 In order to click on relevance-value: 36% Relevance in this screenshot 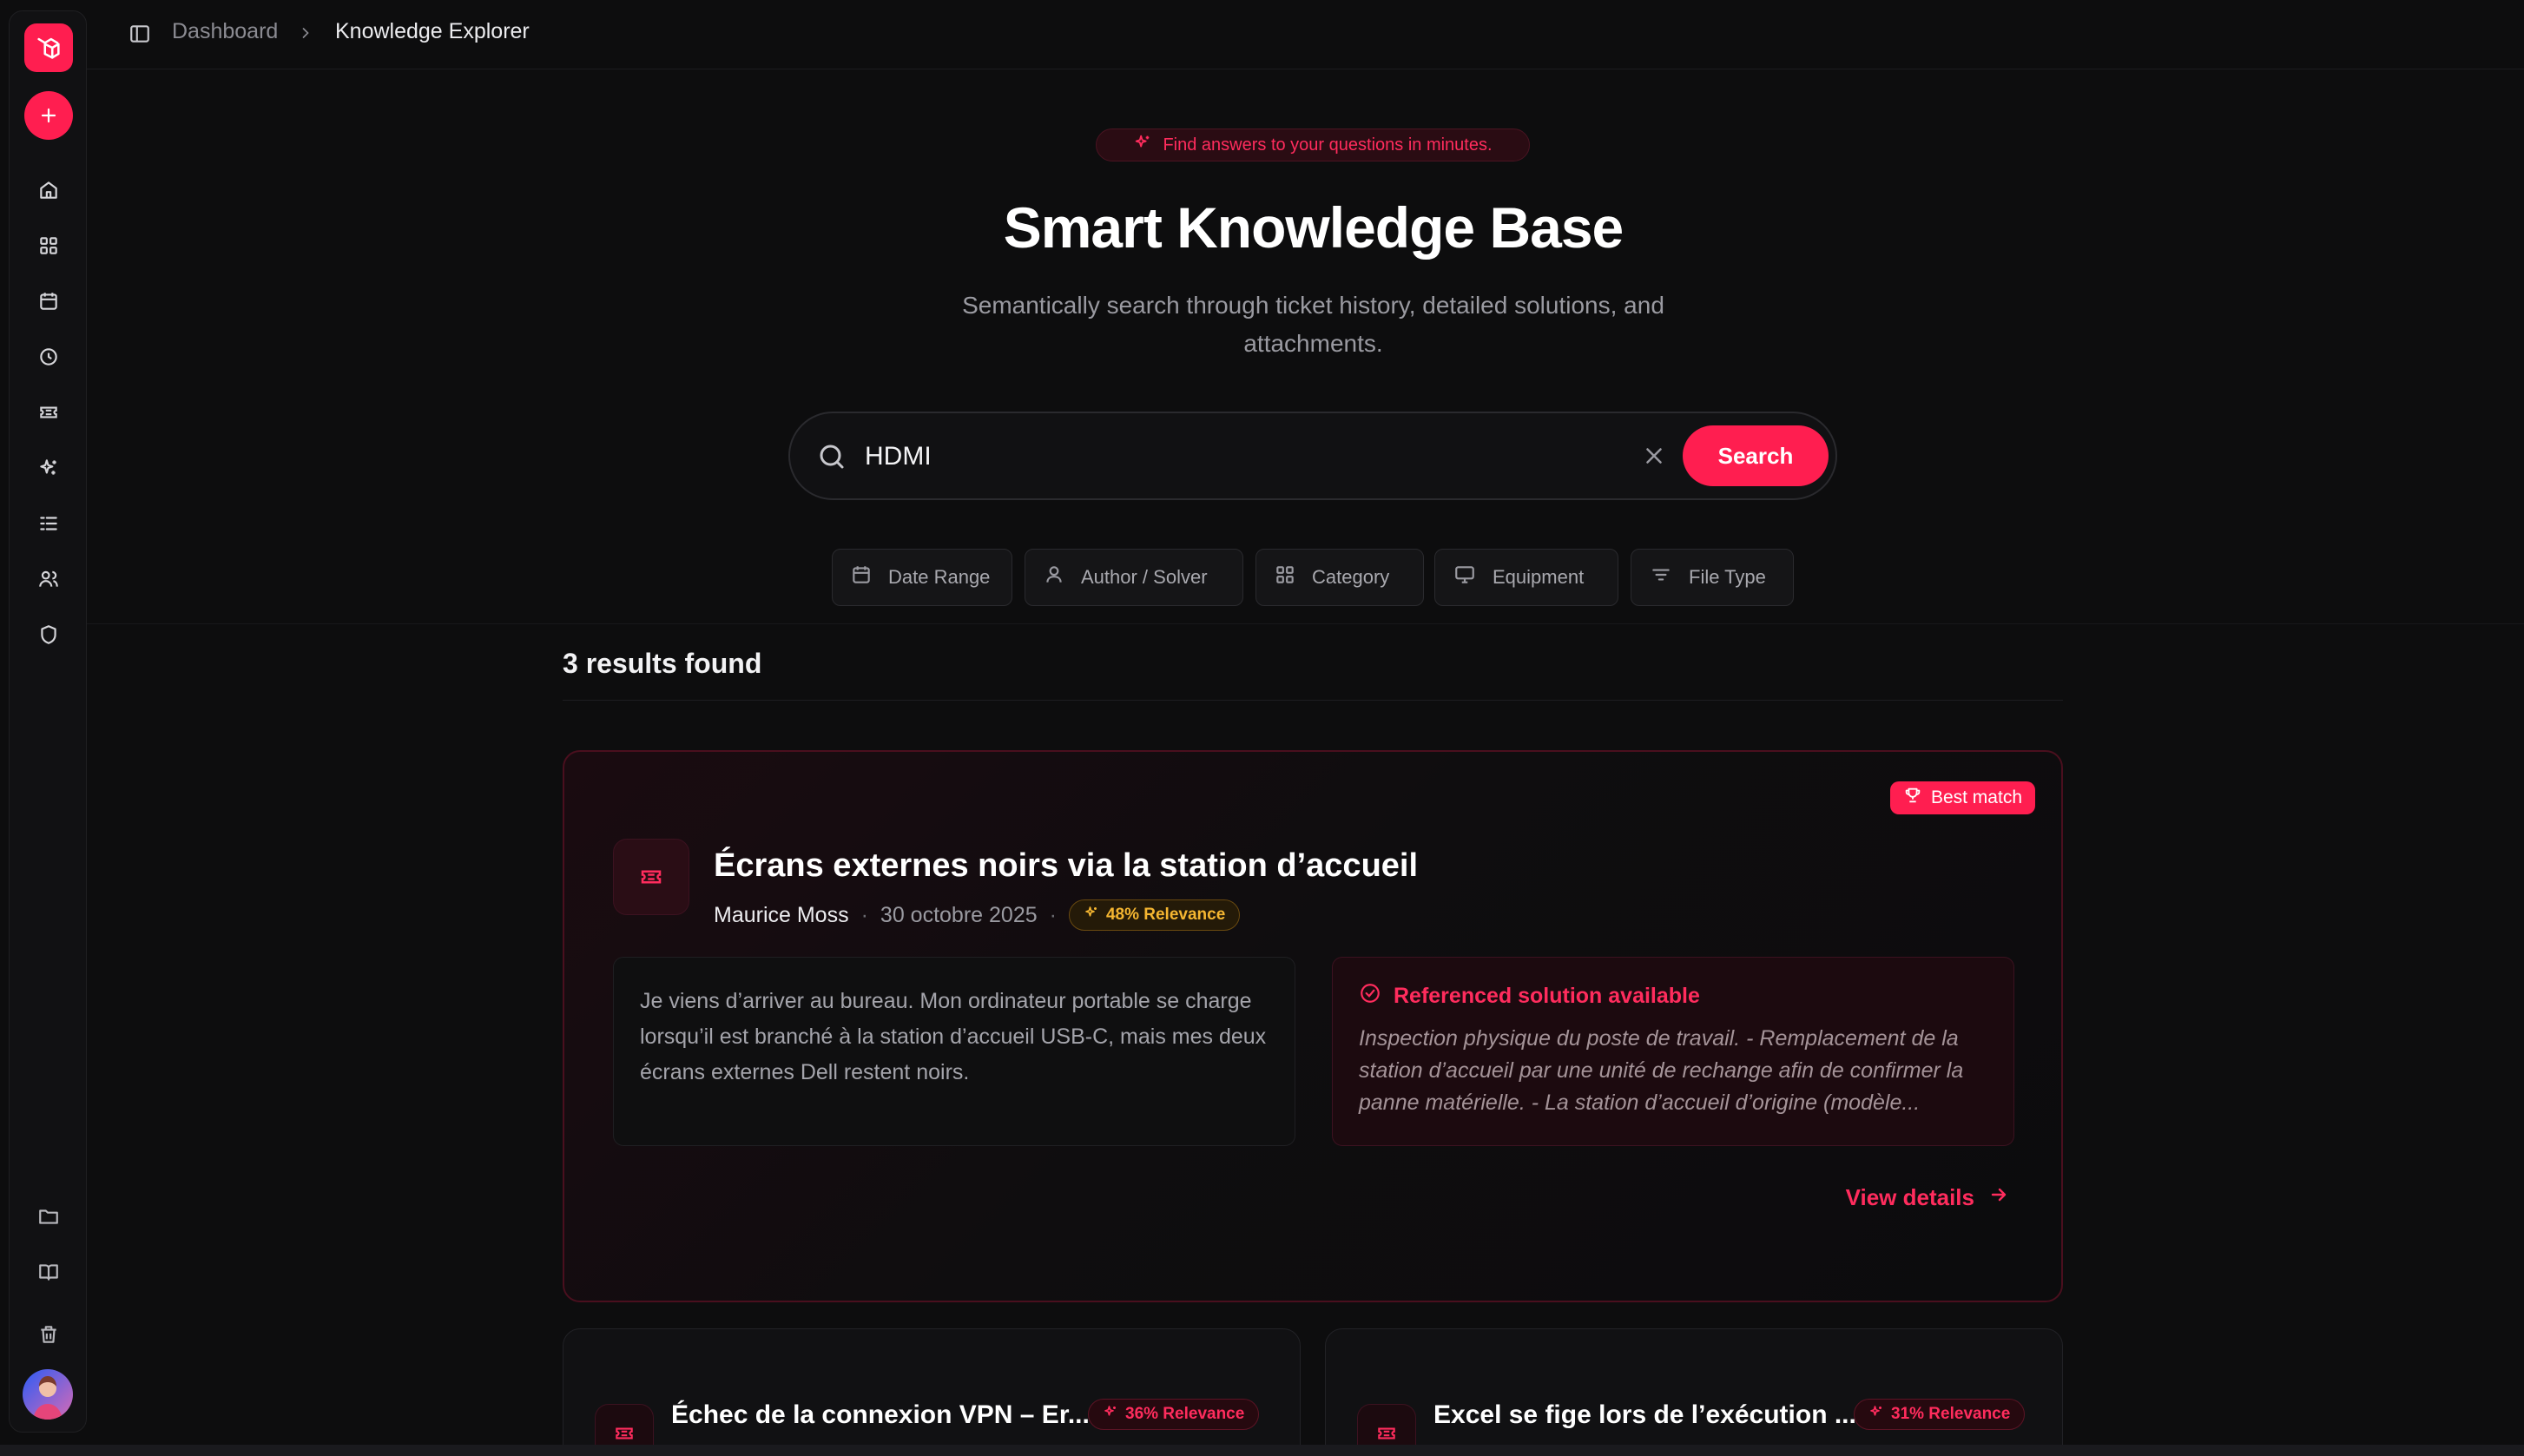, I will do `click(1185, 1414)`.